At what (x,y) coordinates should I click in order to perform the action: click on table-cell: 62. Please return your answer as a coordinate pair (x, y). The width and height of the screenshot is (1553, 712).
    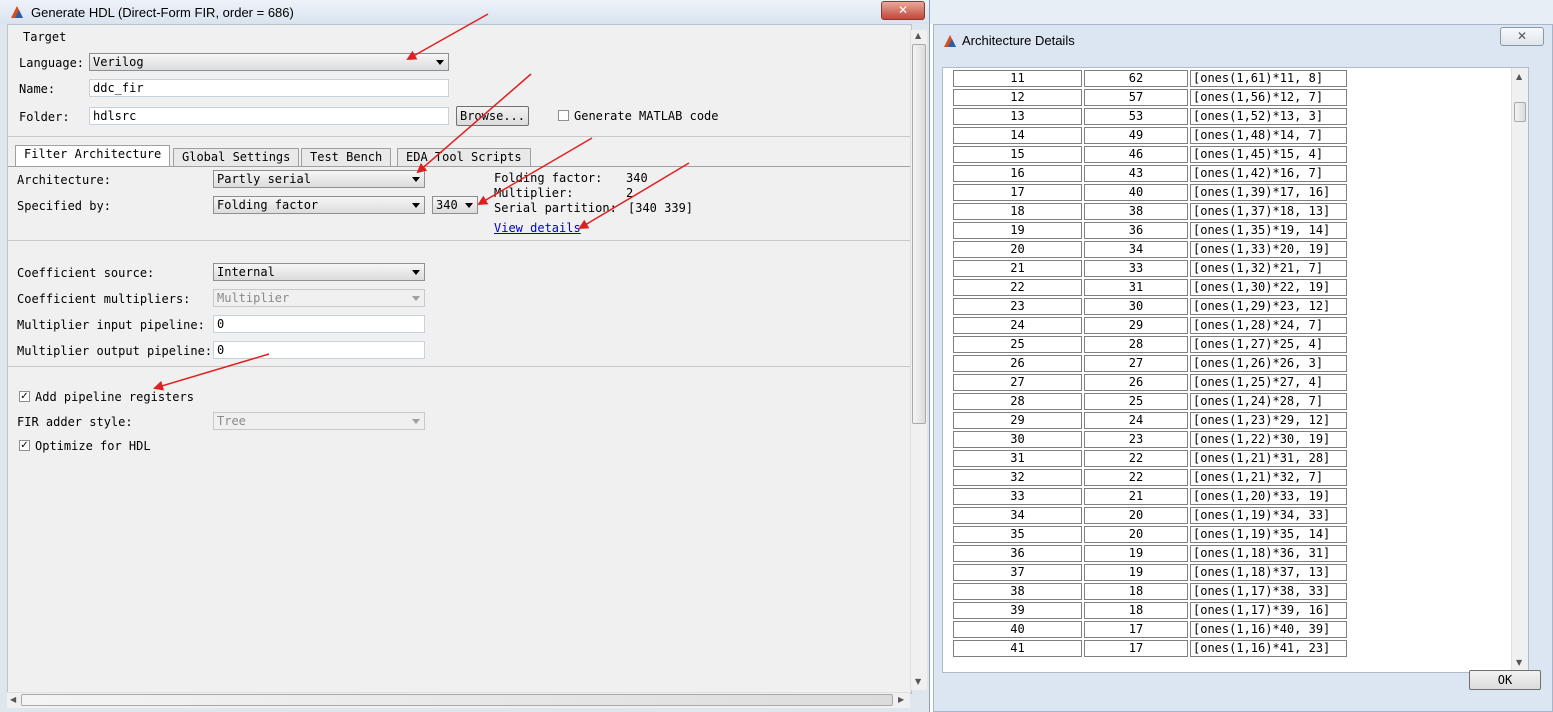
    Looking at the image, I should click on (1136, 78).